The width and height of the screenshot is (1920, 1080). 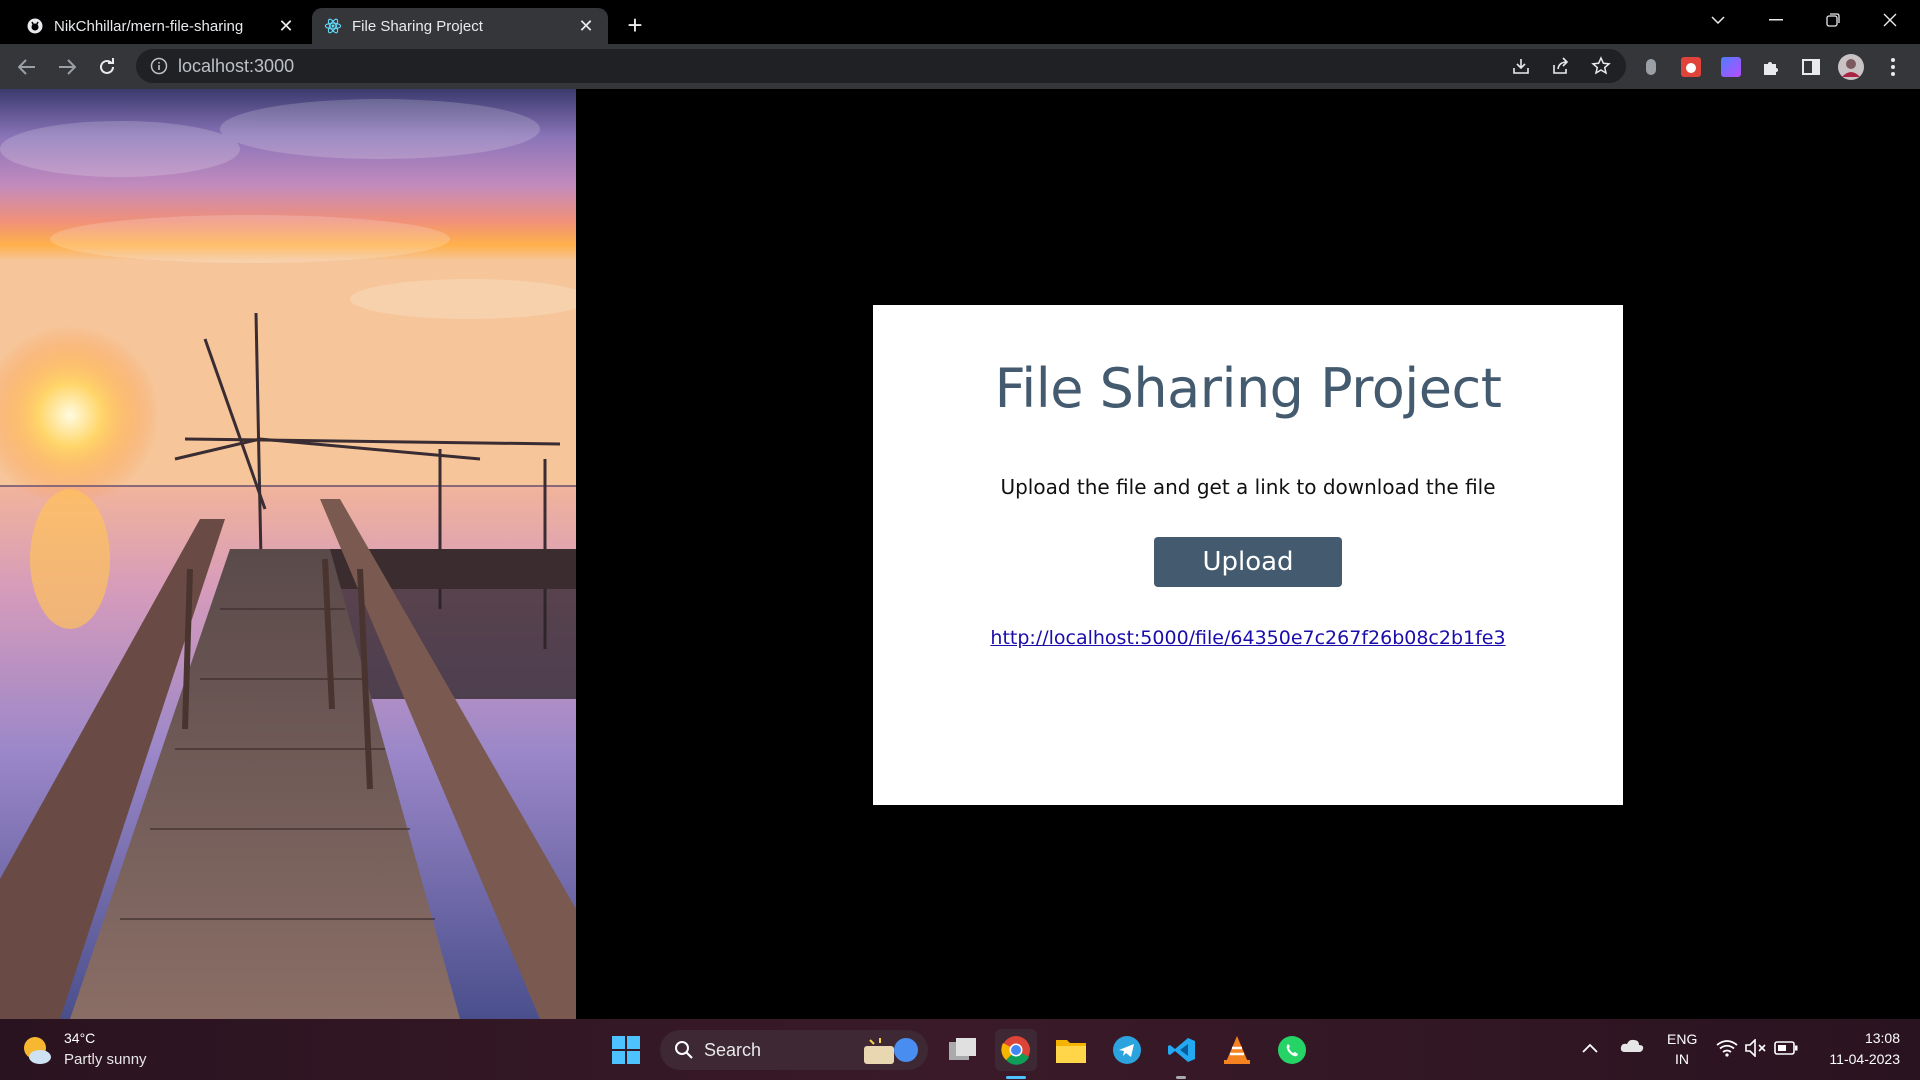 I want to click on search-highlight-illustration-icon, so click(x=891, y=1052).